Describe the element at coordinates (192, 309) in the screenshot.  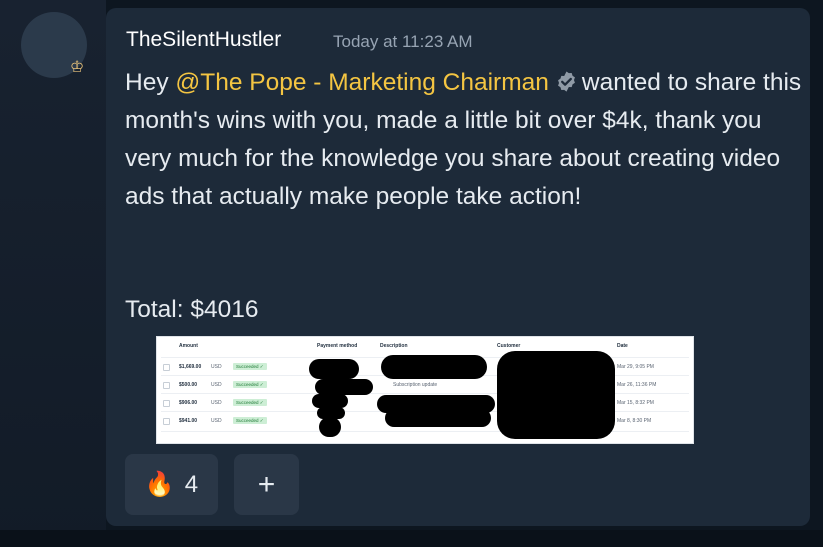
I see `total-line: Total: $4016` at that location.